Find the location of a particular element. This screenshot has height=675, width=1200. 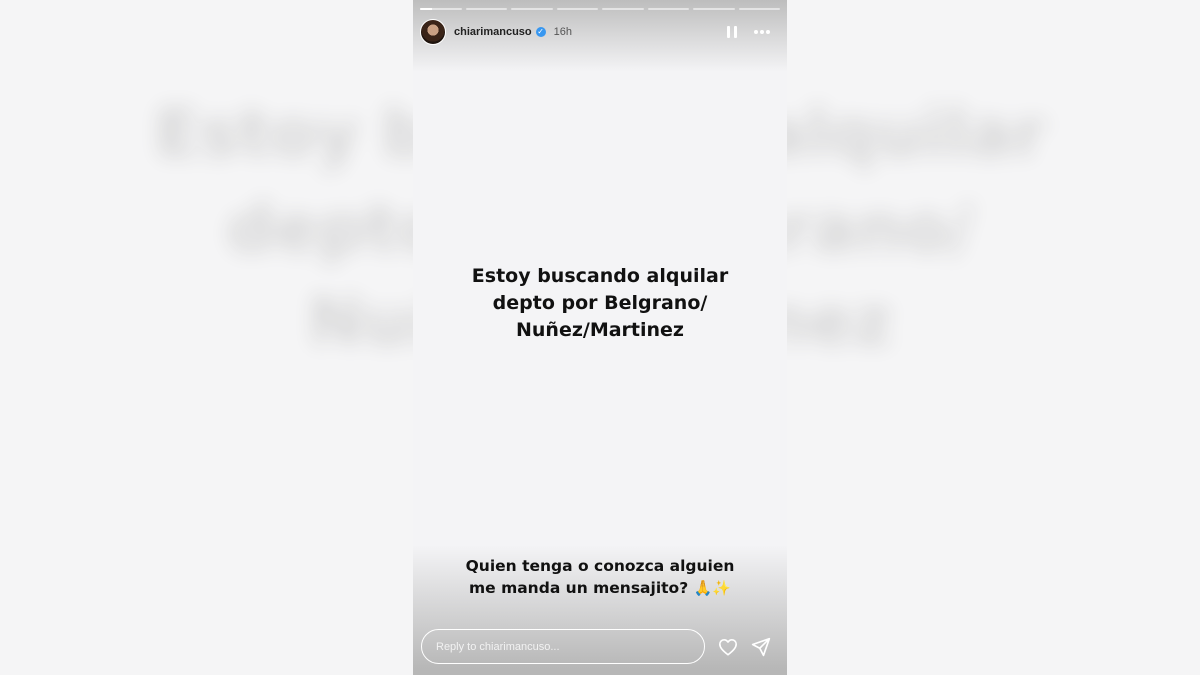

reply-bar is located at coordinates (597, 646).